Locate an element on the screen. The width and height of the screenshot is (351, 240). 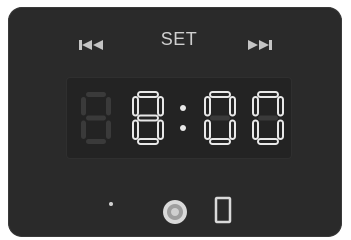
time-digits is located at coordinates (182, 118).